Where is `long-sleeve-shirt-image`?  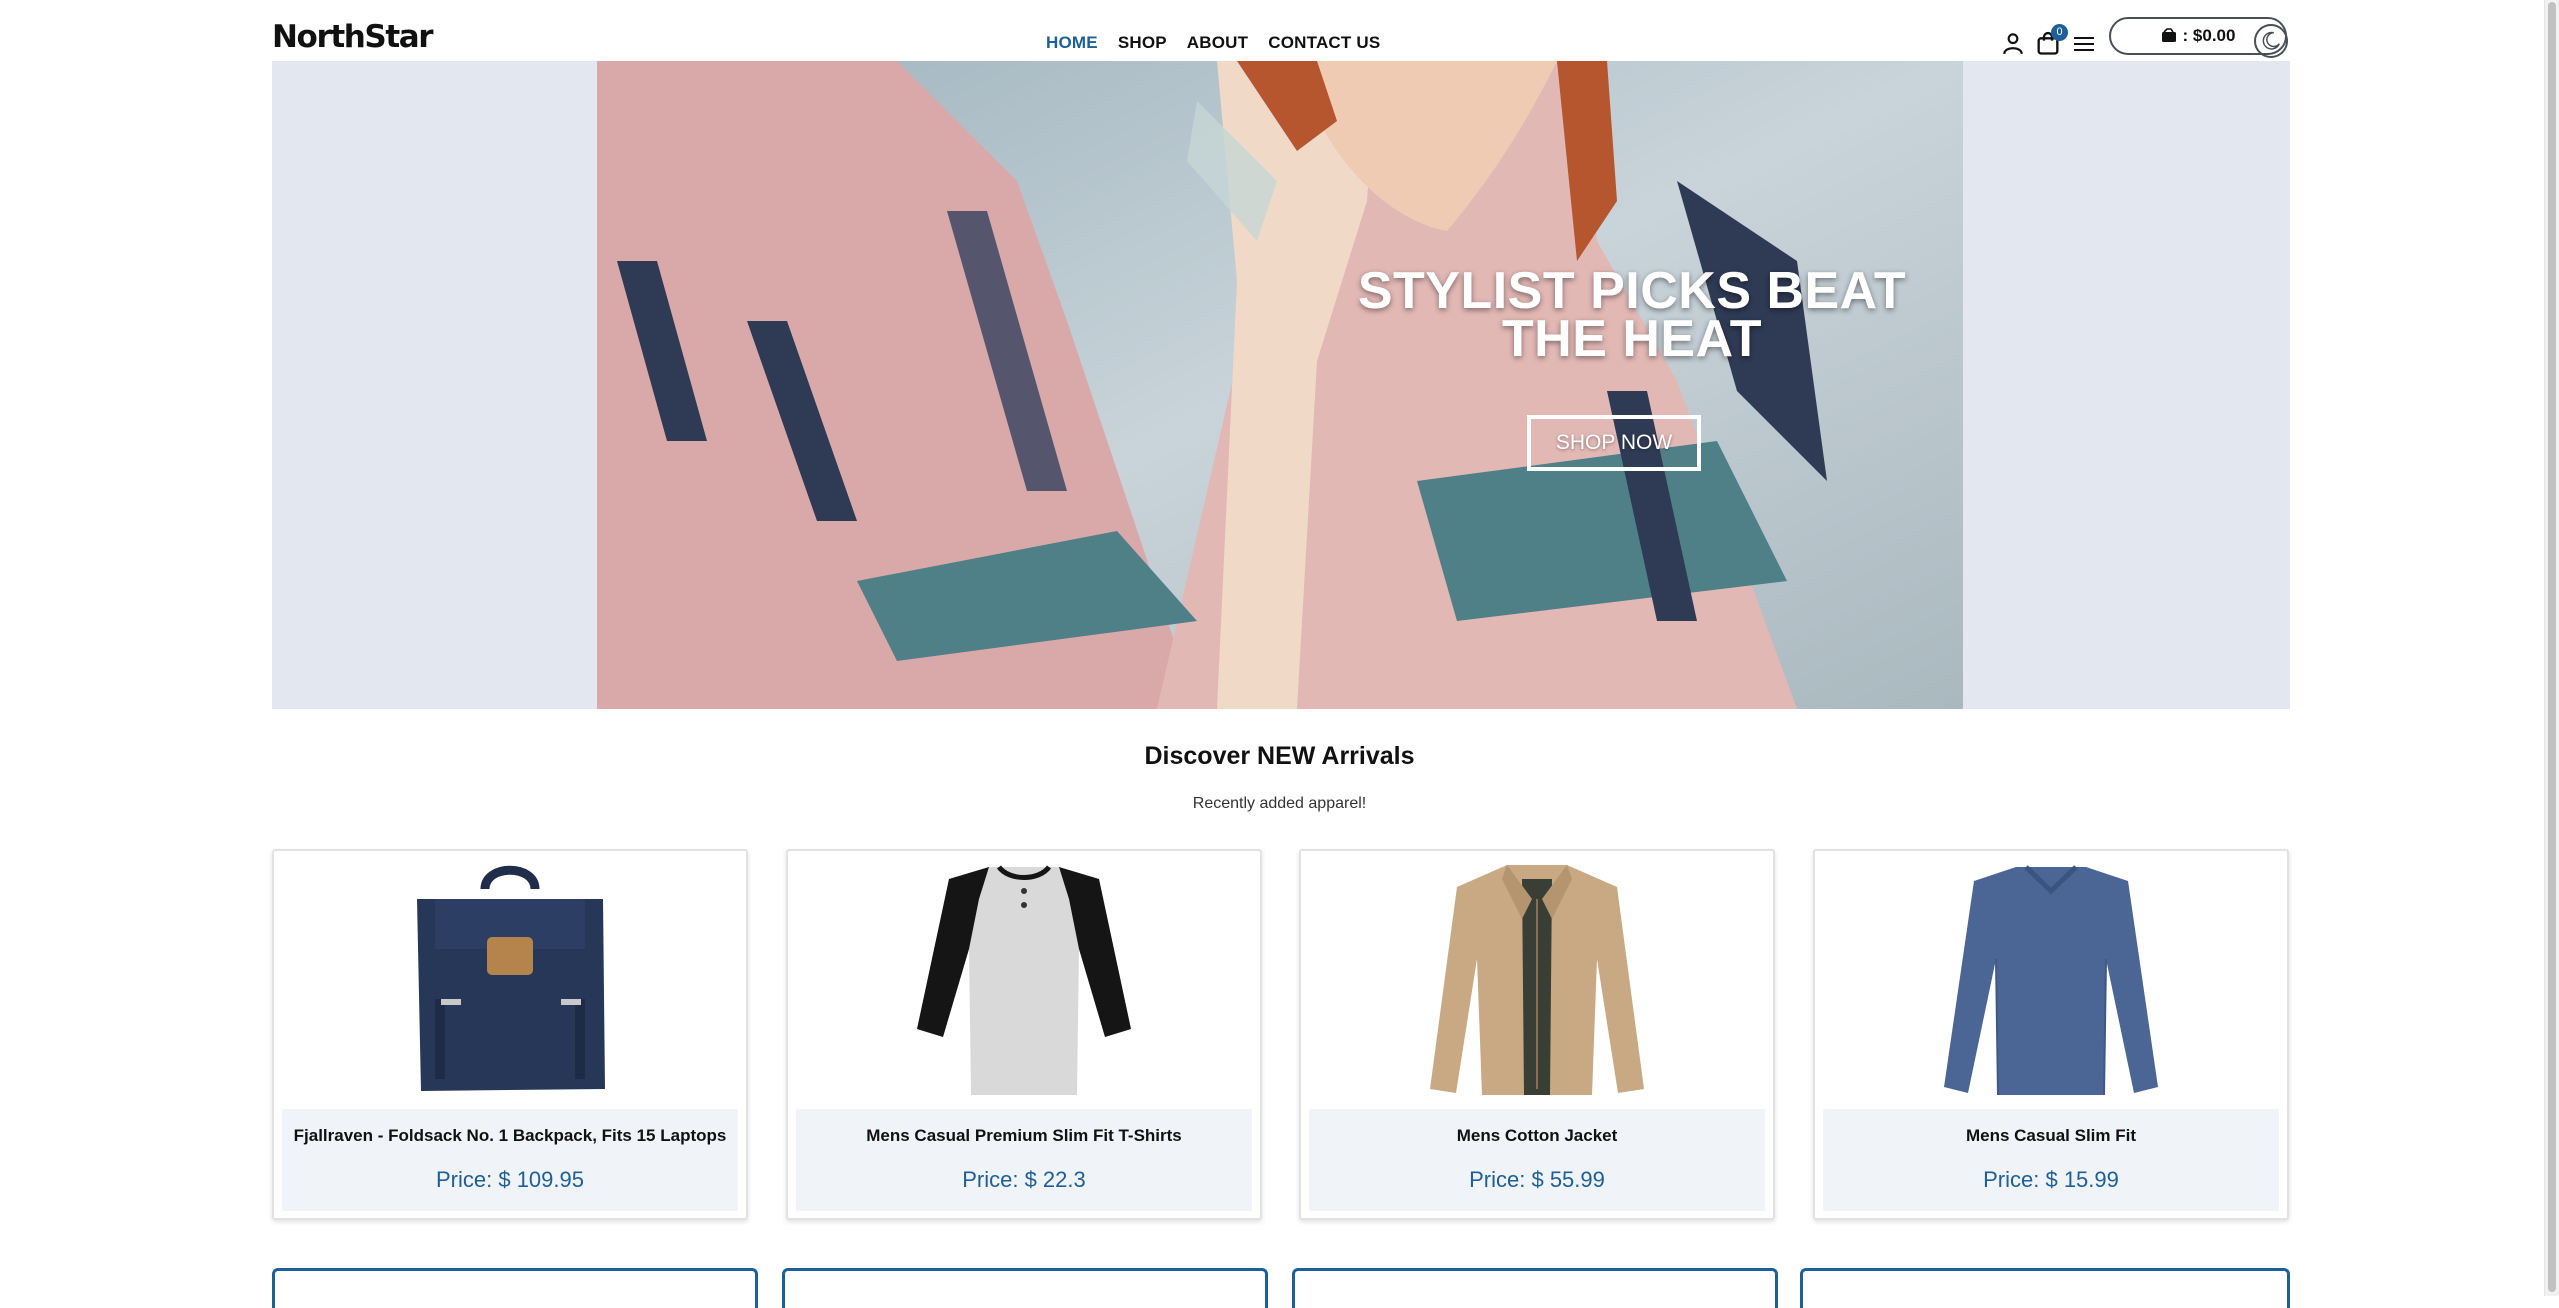 long-sleeve-shirt-image is located at coordinates (2051, 980).